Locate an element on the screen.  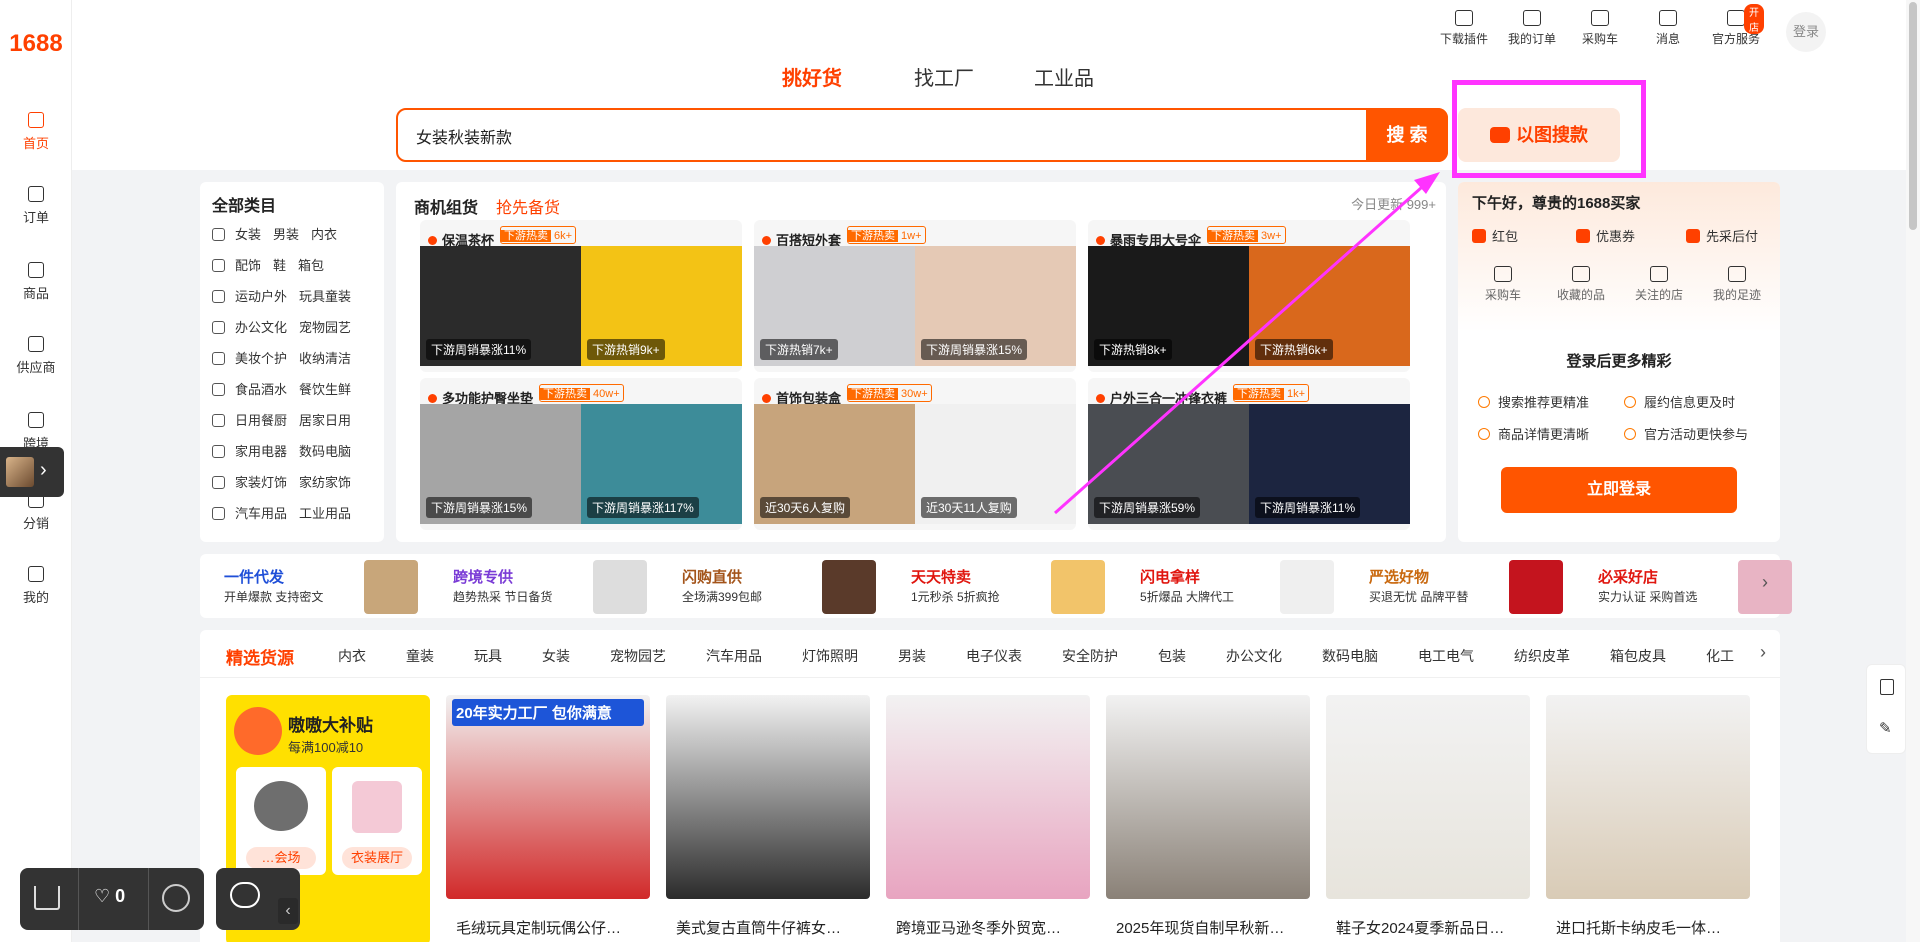
shortcut-link: 采购车 is located at coordinates (1503, 284).